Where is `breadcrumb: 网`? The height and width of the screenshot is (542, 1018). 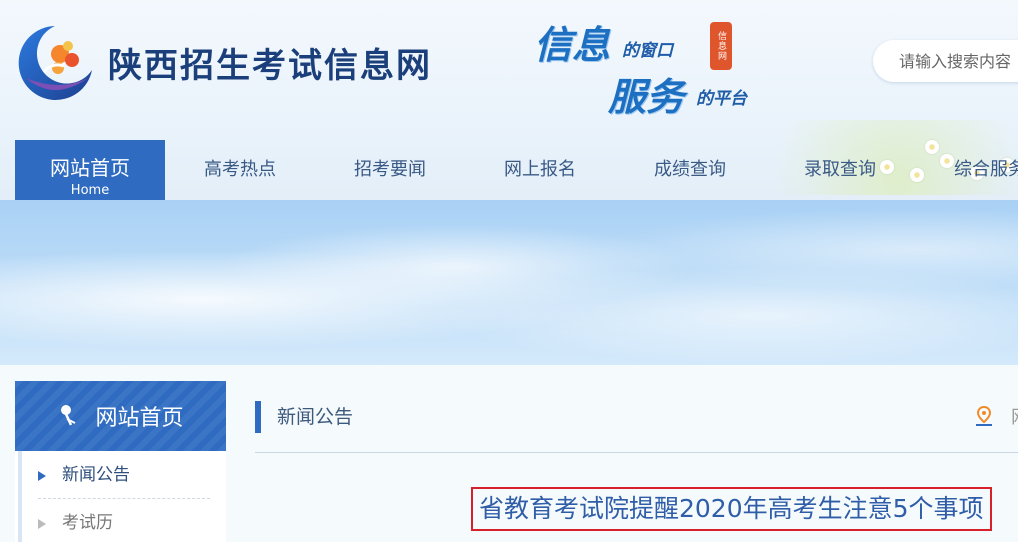 breadcrumb: 网 is located at coordinates (1014, 416).